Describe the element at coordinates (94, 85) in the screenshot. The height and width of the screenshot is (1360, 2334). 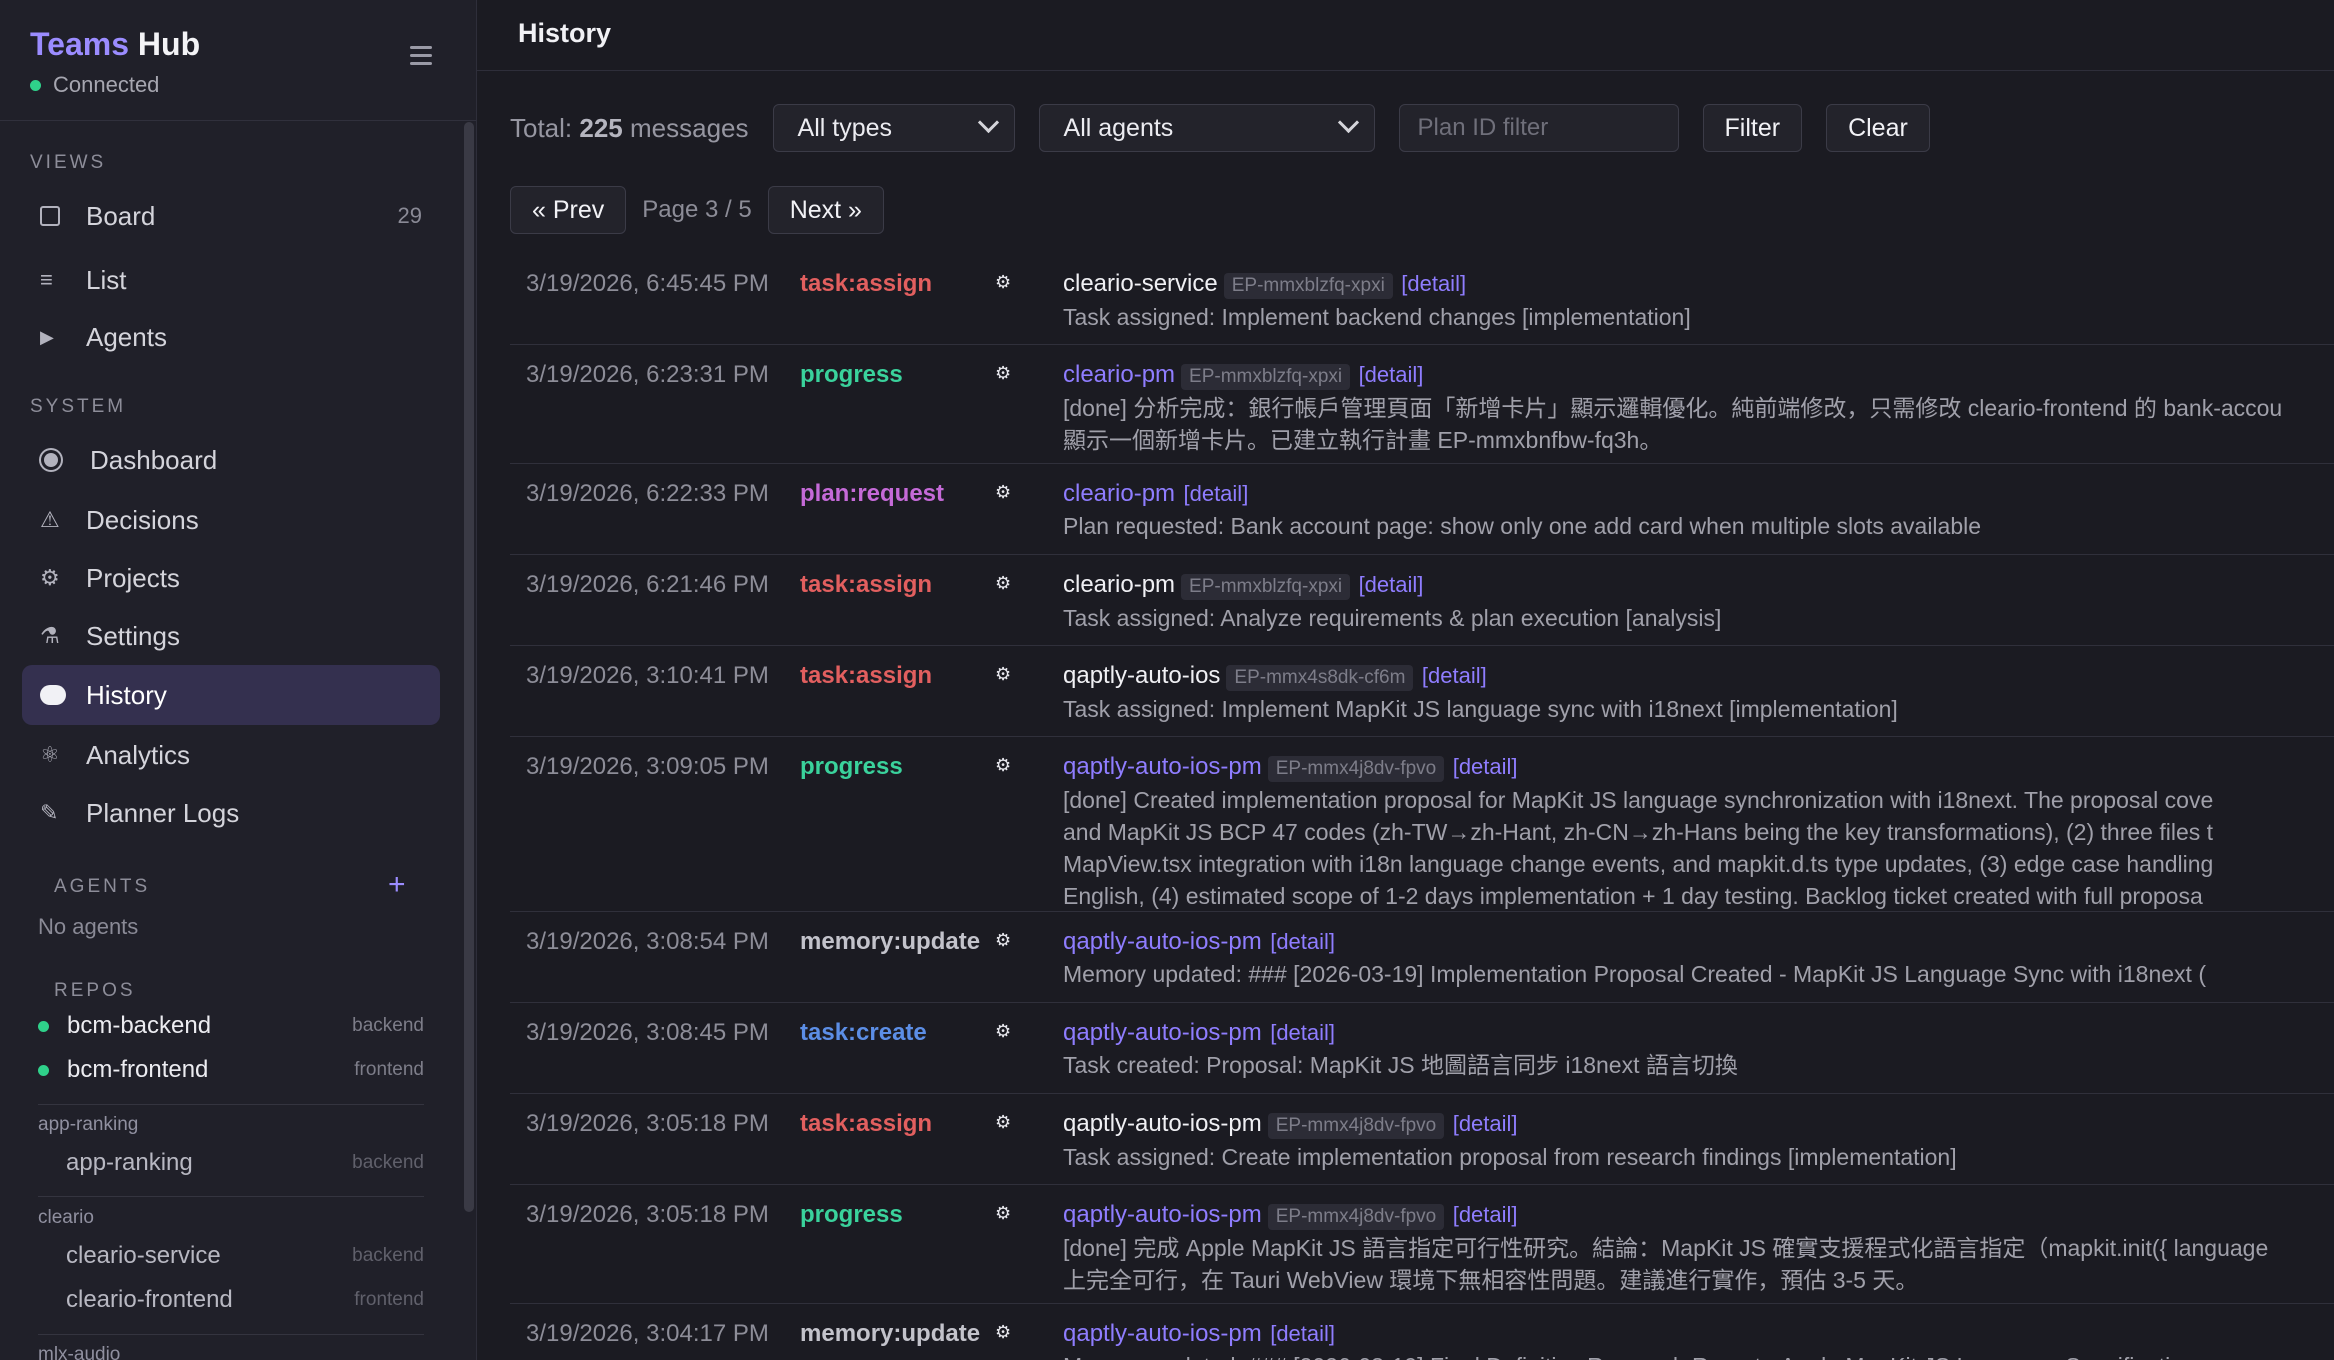
I see `connection-status: Connected` at that location.